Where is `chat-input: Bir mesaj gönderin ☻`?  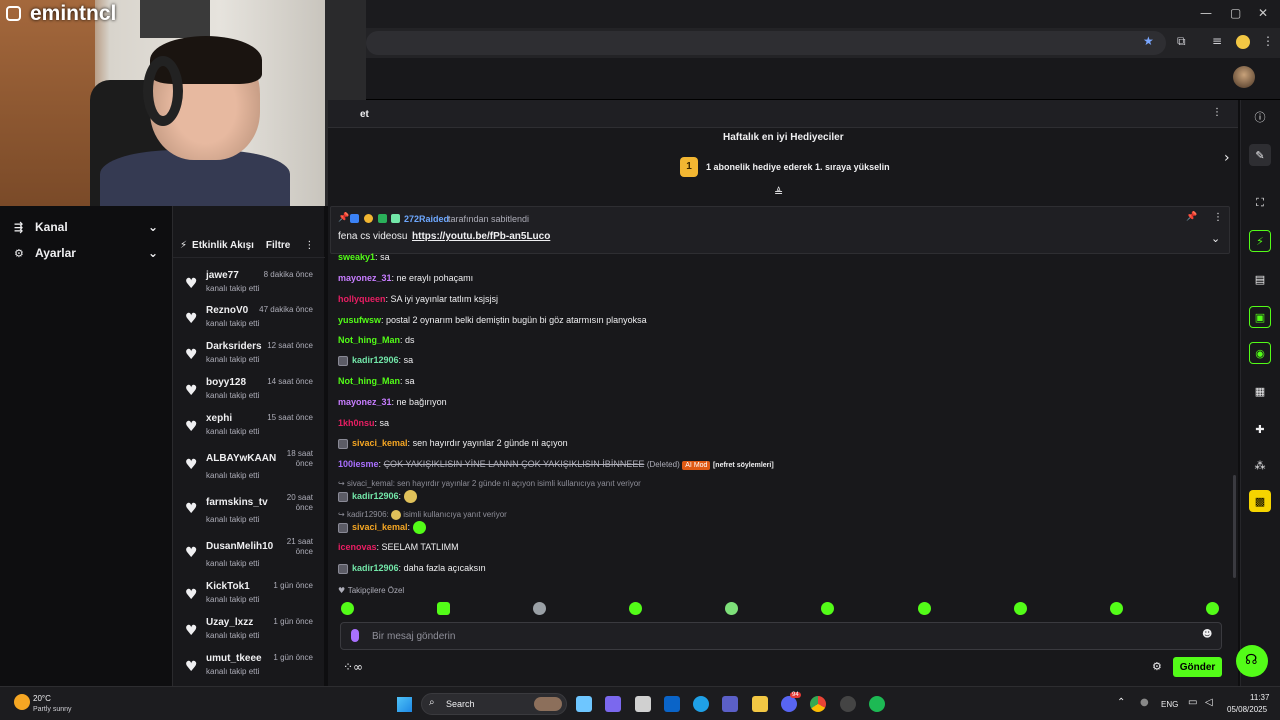
chat-input: Bir mesaj gönderin ☻ is located at coordinates (781, 636).